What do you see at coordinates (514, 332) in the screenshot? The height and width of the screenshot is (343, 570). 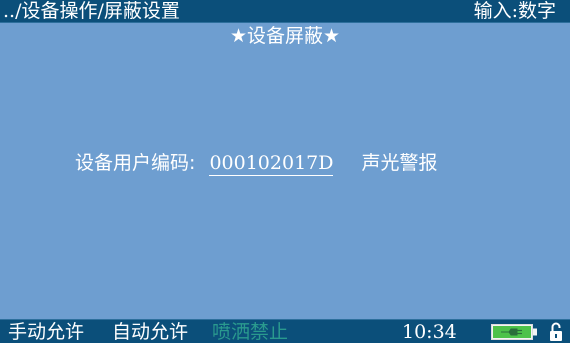 I see `battery-charging-icon` at bounding box center [514, 332].